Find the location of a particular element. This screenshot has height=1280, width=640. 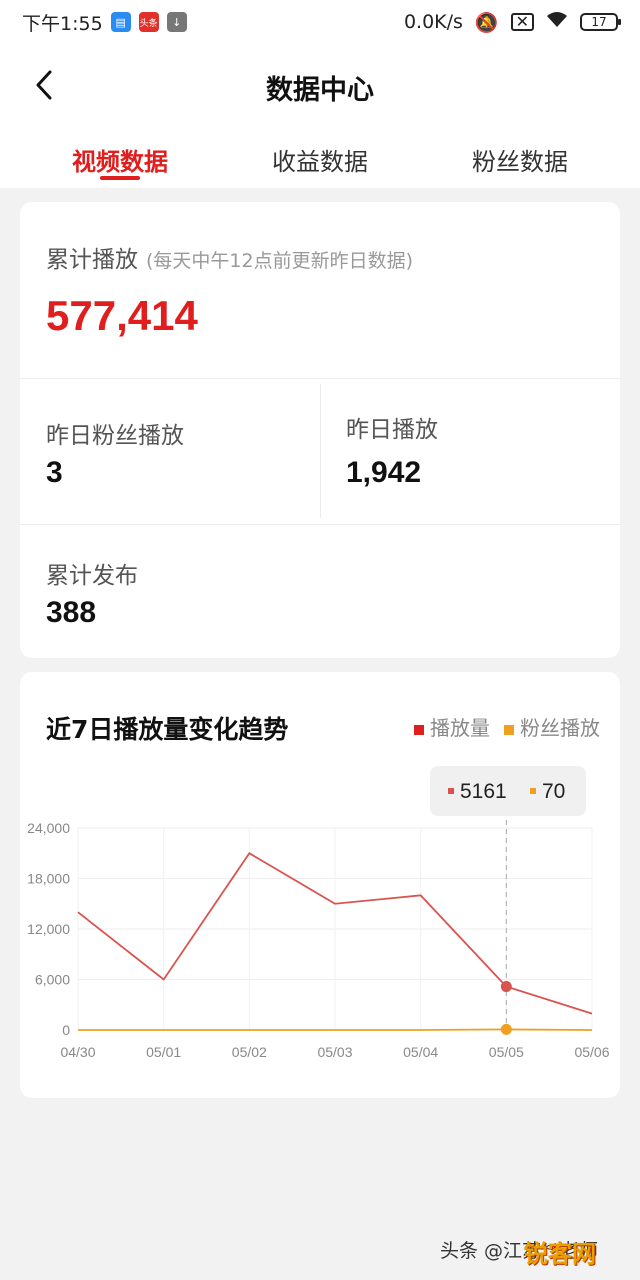

yesterday-play-value: 1,942 is located at coordinates (384, 472).